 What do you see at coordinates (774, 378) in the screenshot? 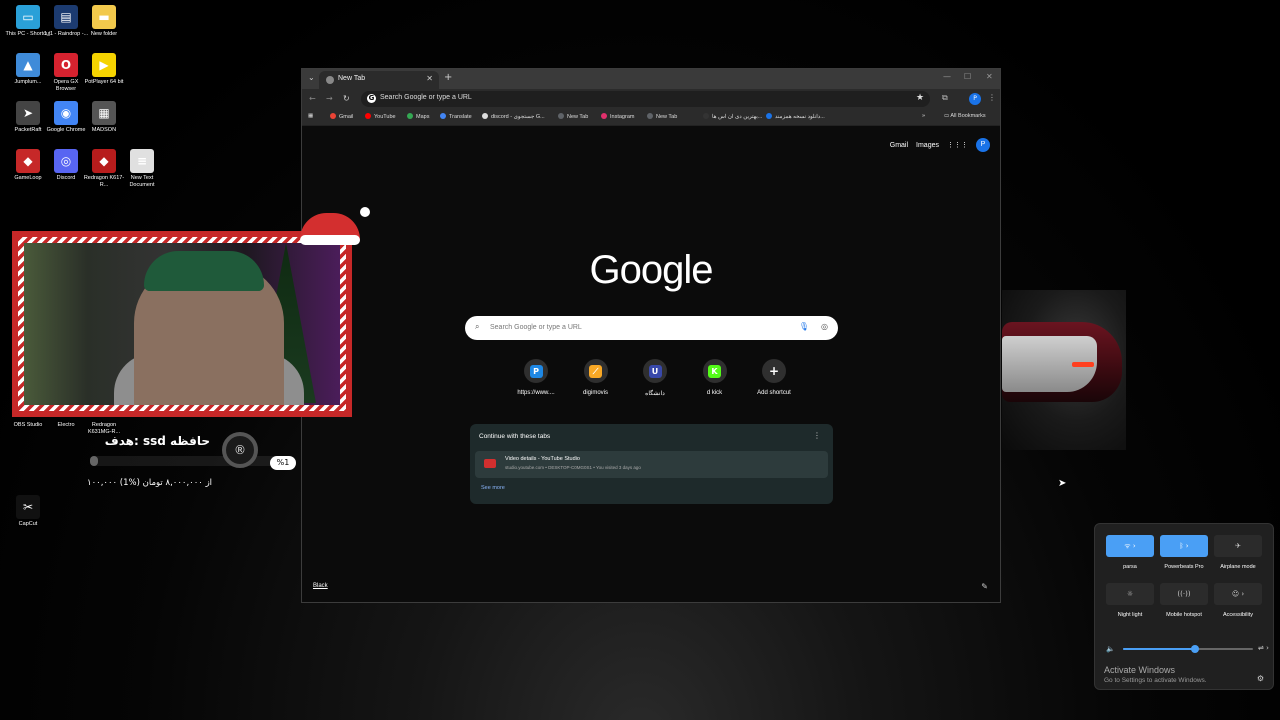
I see `shortcut-tile: + Add shortcut` at bounding box center [774, 378].